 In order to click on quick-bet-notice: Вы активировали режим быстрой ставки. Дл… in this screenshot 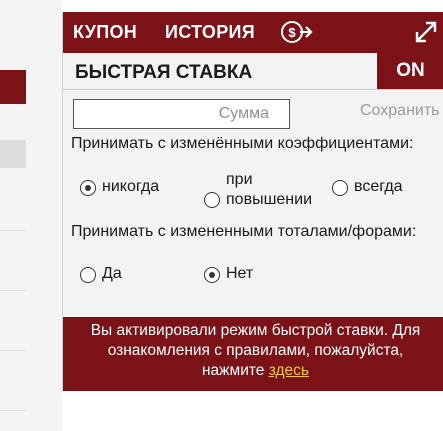, I will do `click(253, 354)`.